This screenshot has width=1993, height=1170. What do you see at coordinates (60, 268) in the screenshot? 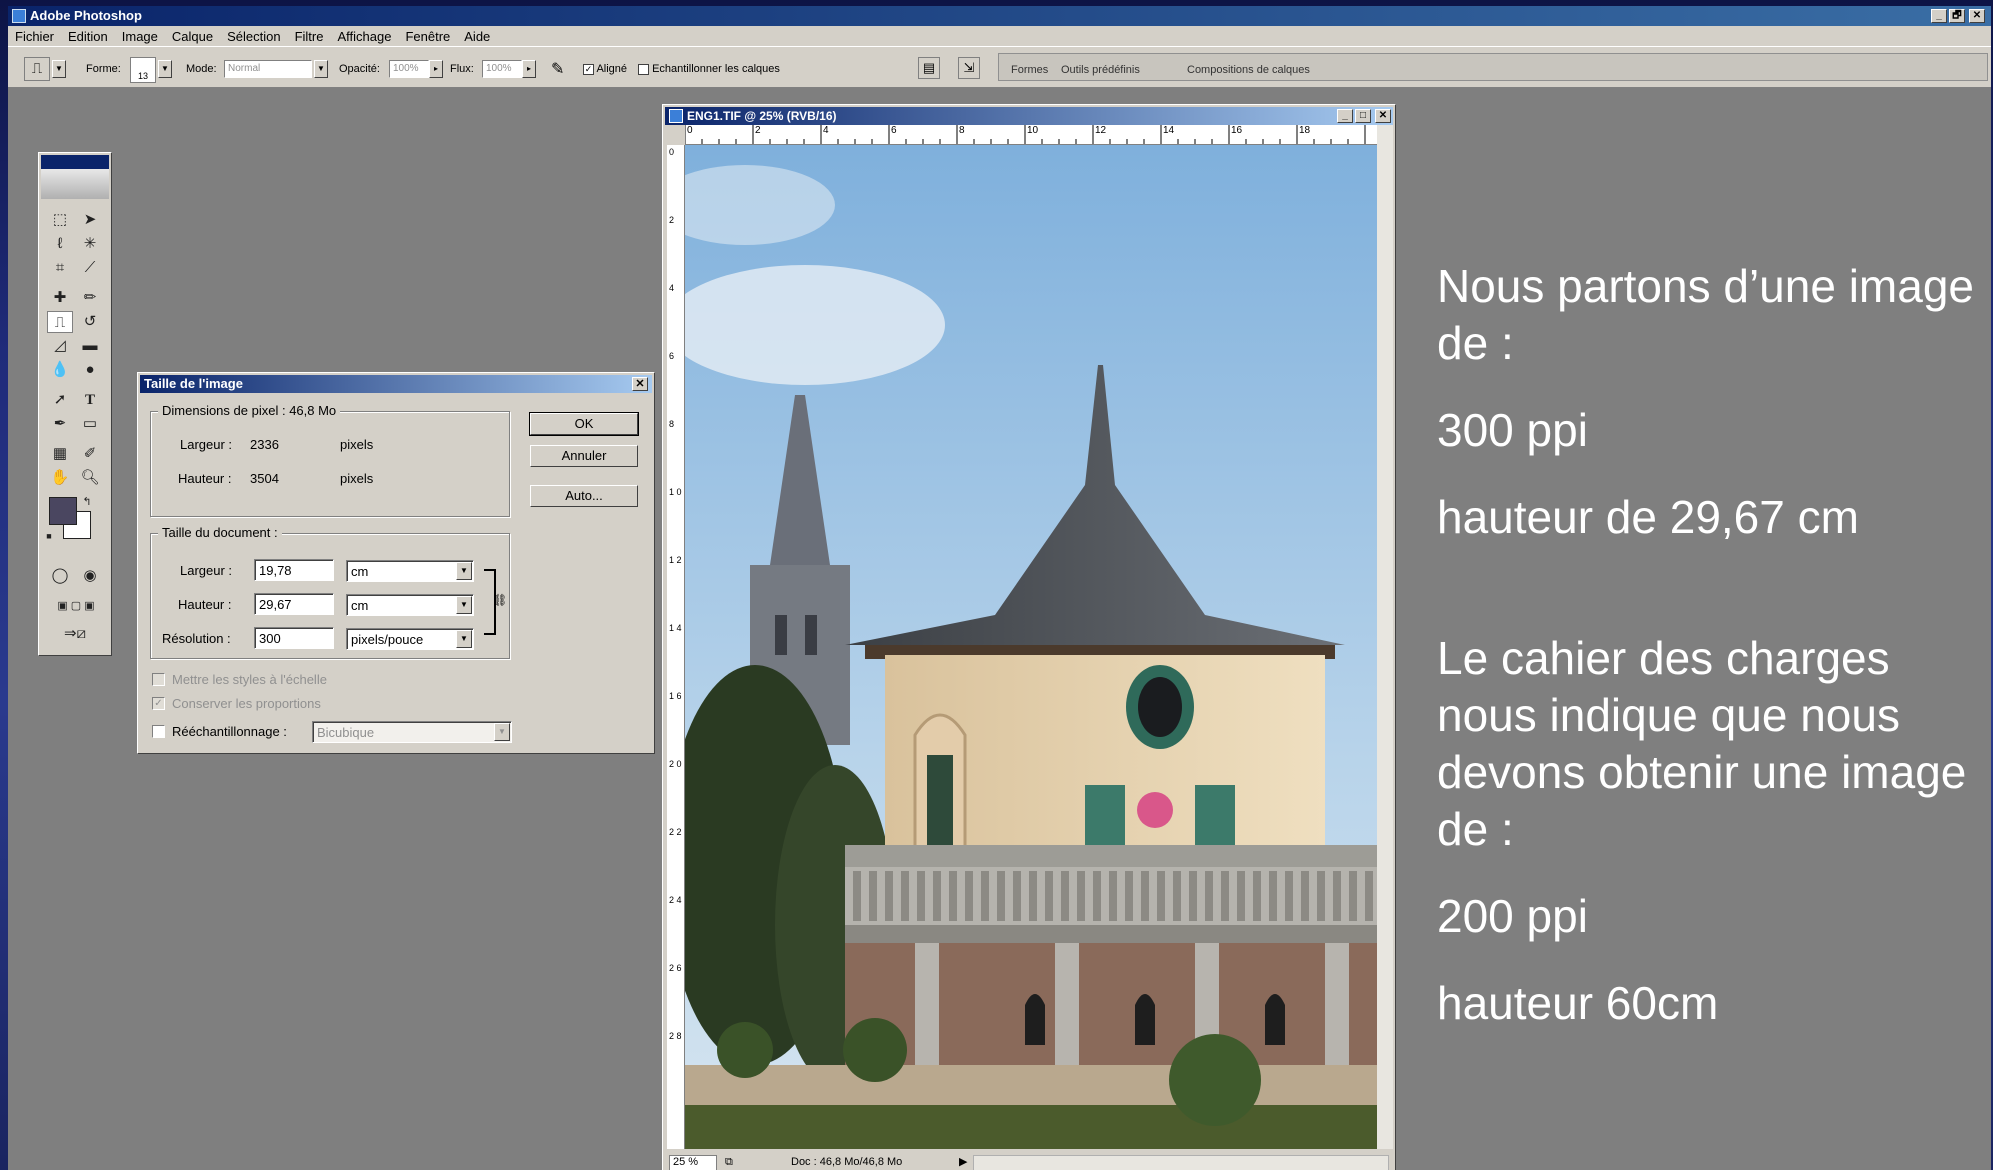
I see `crop-tool-icon: ⌗` at bounding box center [60, 268].